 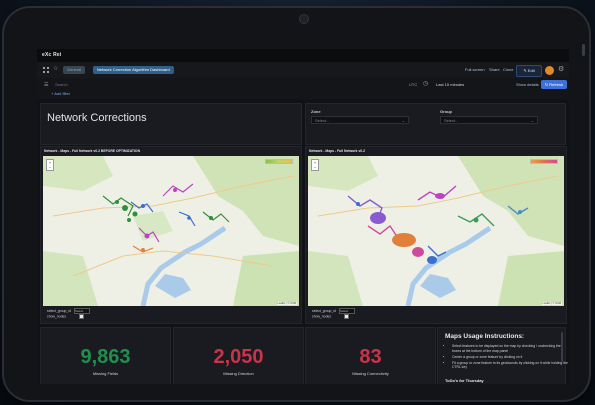 What do you see at coordinates (97, 118) in the screenshot?
I see `page-title: Network Corrections` at bounding box center [97, 118].